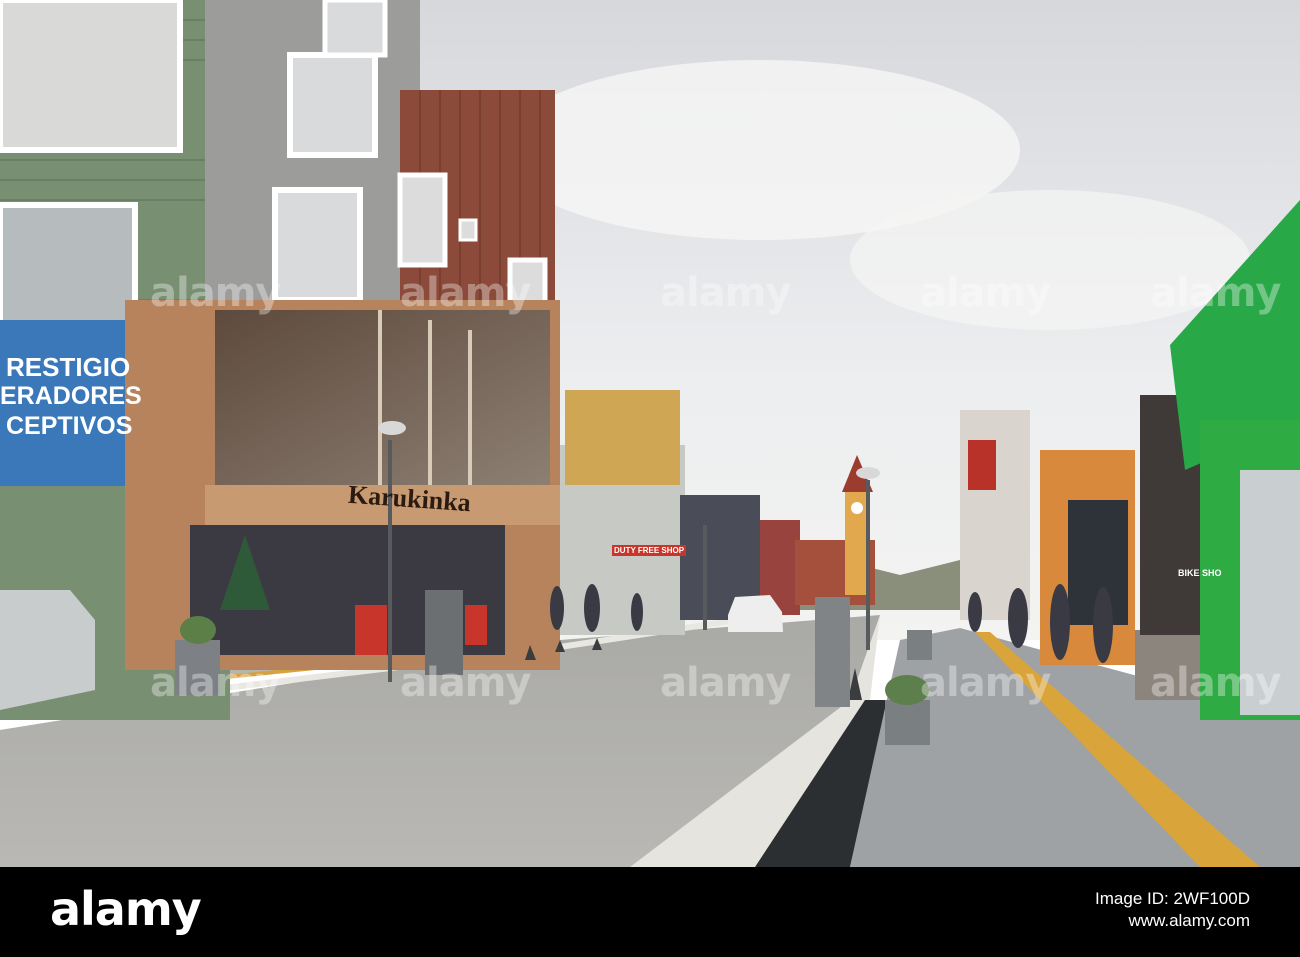 Image resolution: width=1300 pixels, height=957 pixels. What do you see at coordinates (198, 630) in the screenshot?
I see `planter-shrub` at bounding box center [198, 630].